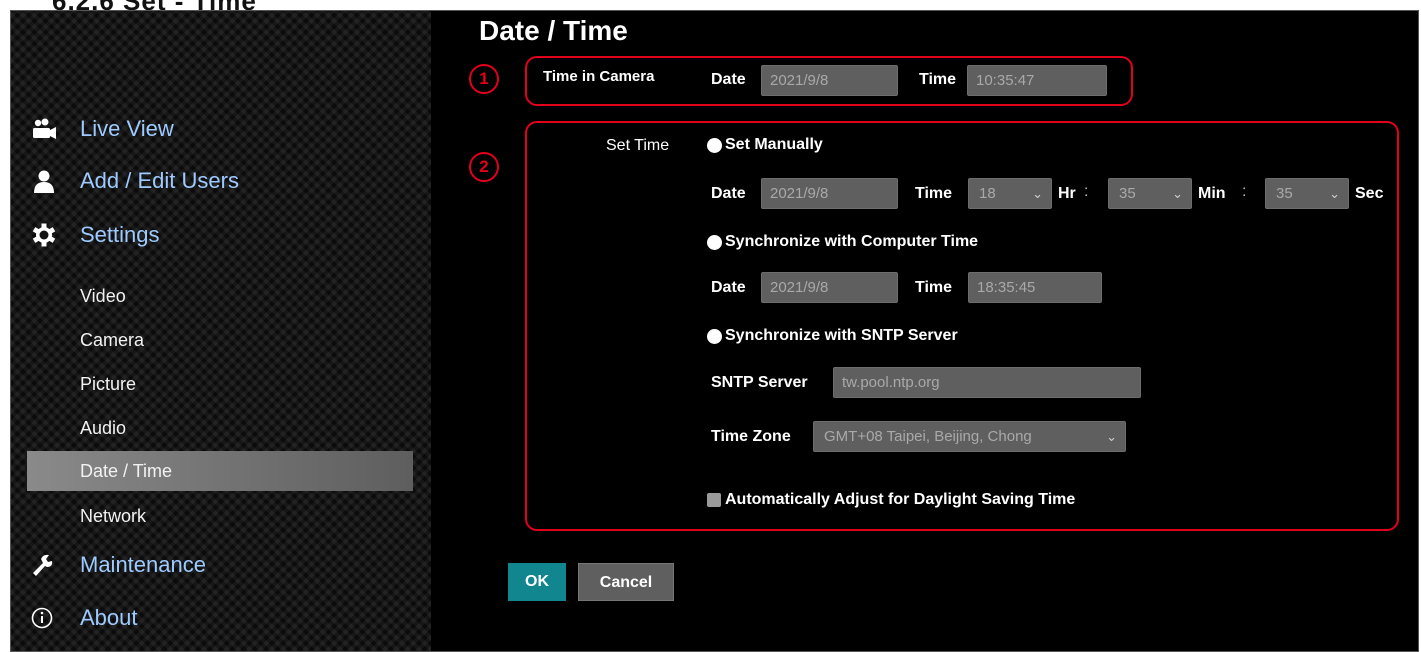 The height and width of the screenshot is (652, 1421). What do you see at coordinates (714, 145) in the screenshot?
I see `radio-set-manually` at bounding box center [714, 145].